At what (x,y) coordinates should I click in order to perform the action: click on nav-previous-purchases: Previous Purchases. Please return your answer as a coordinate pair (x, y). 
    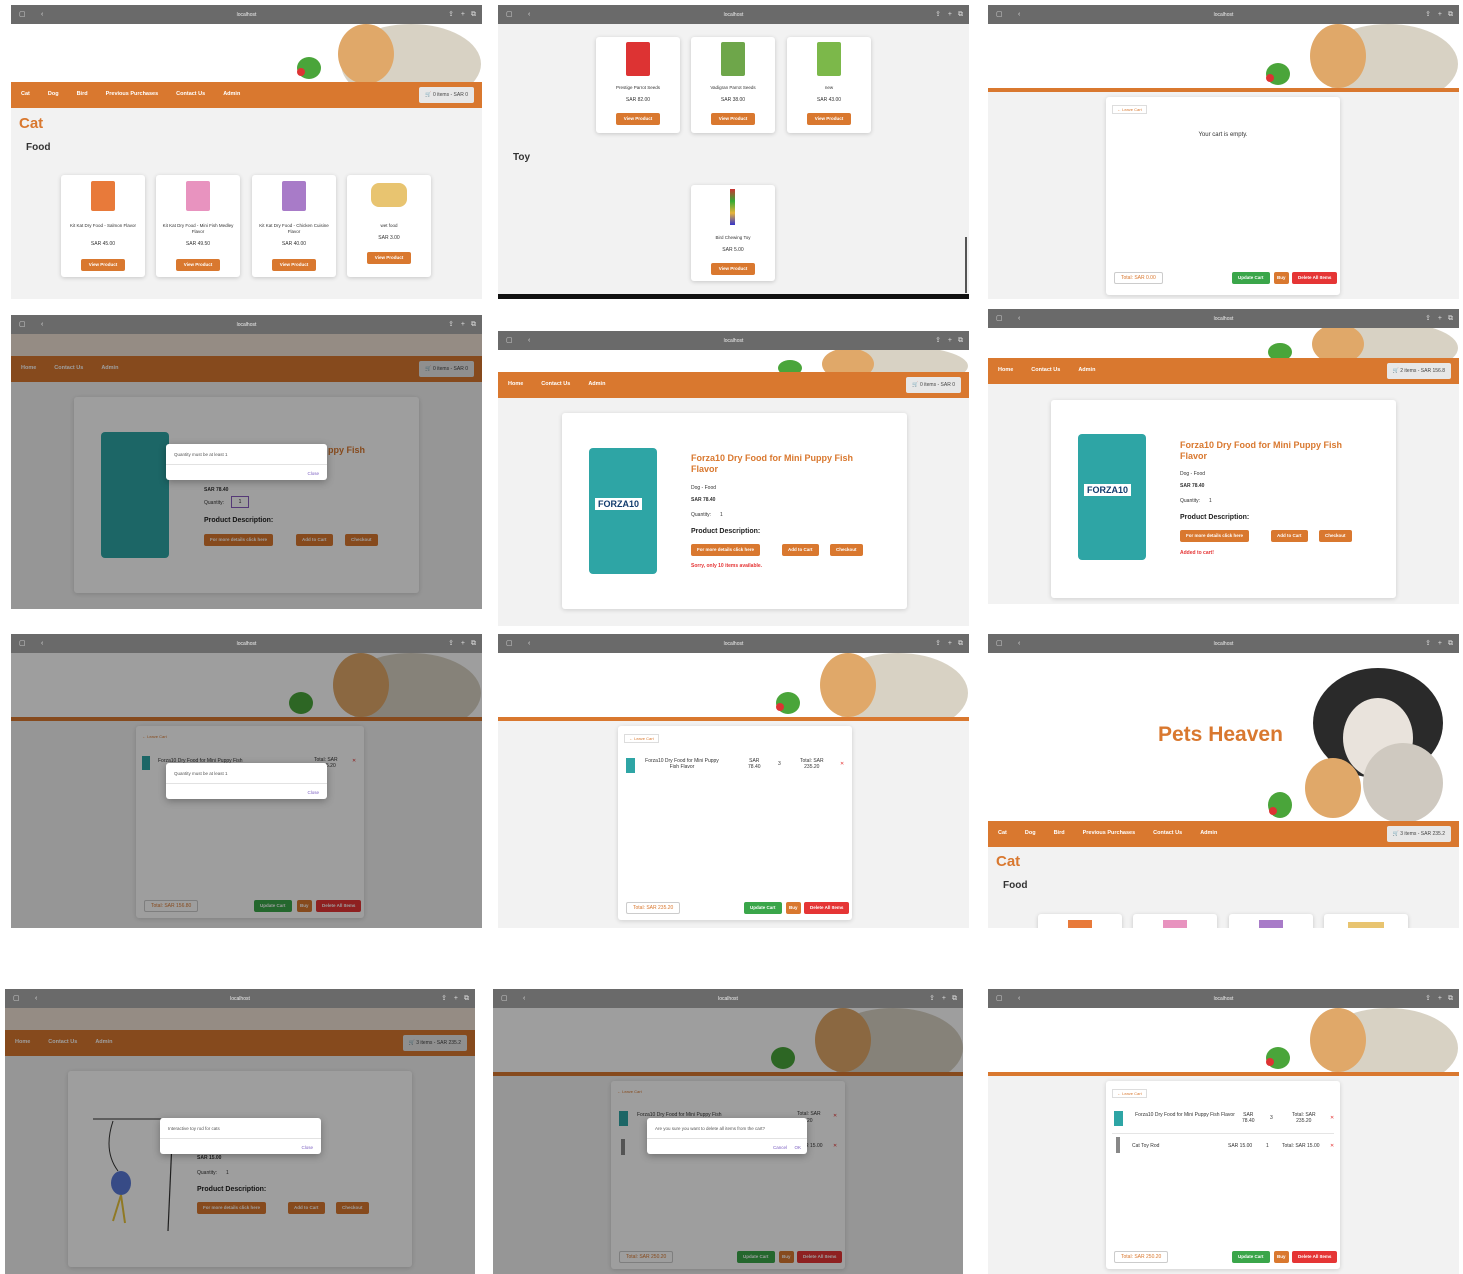
    Looking at the image, I should click on (1109, 833).